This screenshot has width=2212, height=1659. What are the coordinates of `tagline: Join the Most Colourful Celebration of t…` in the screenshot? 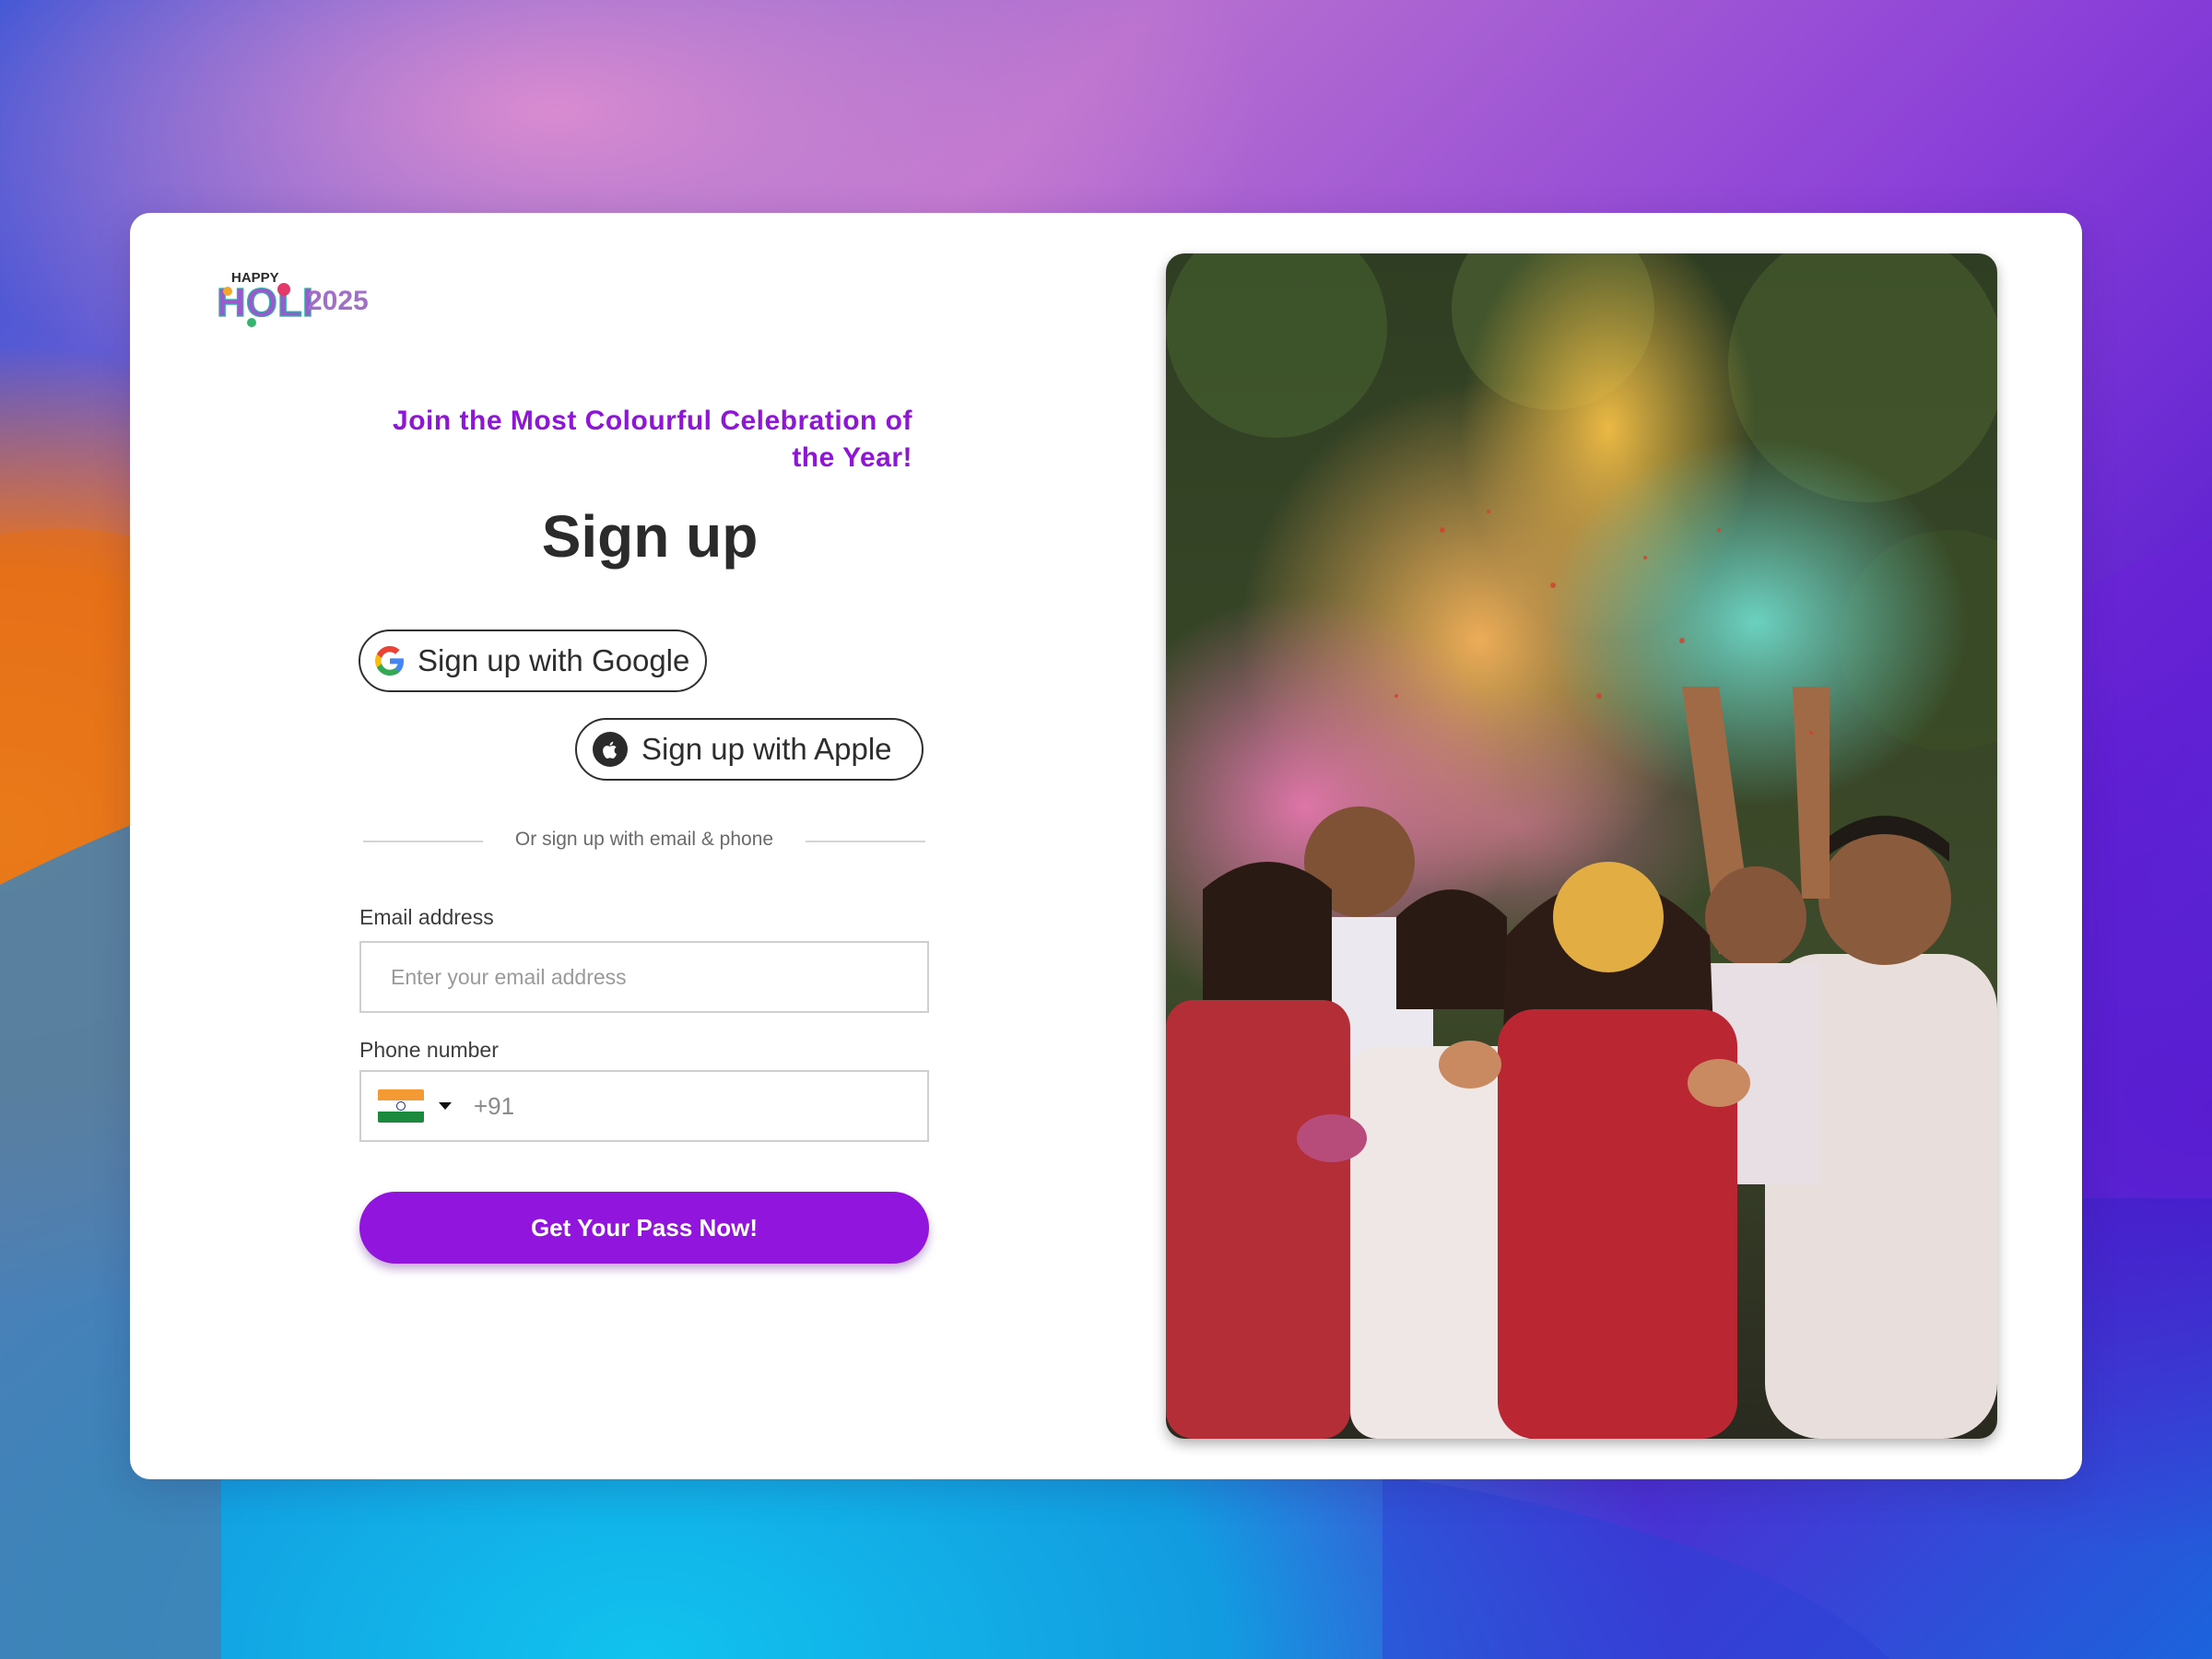 It's located at (622, 440).